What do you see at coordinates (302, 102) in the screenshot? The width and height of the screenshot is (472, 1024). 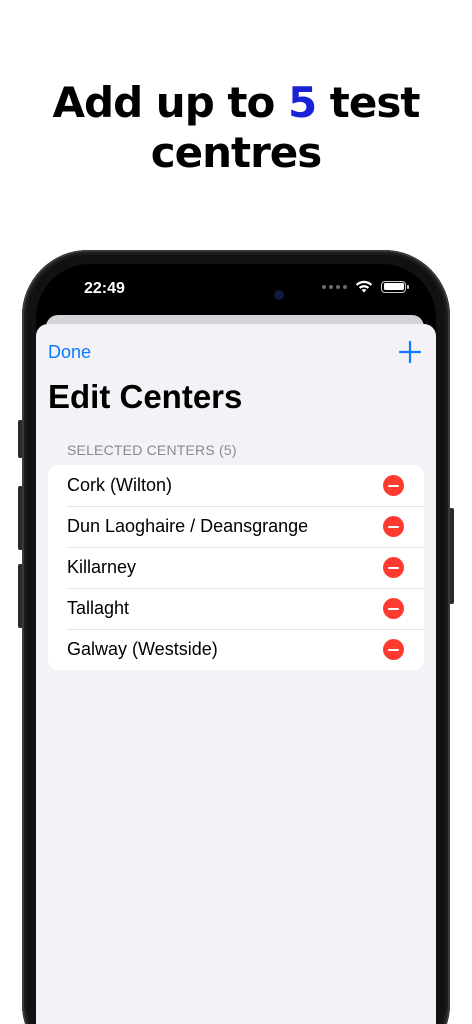 I see `headline-accent-number: 5` at bounding box center [302, 102].